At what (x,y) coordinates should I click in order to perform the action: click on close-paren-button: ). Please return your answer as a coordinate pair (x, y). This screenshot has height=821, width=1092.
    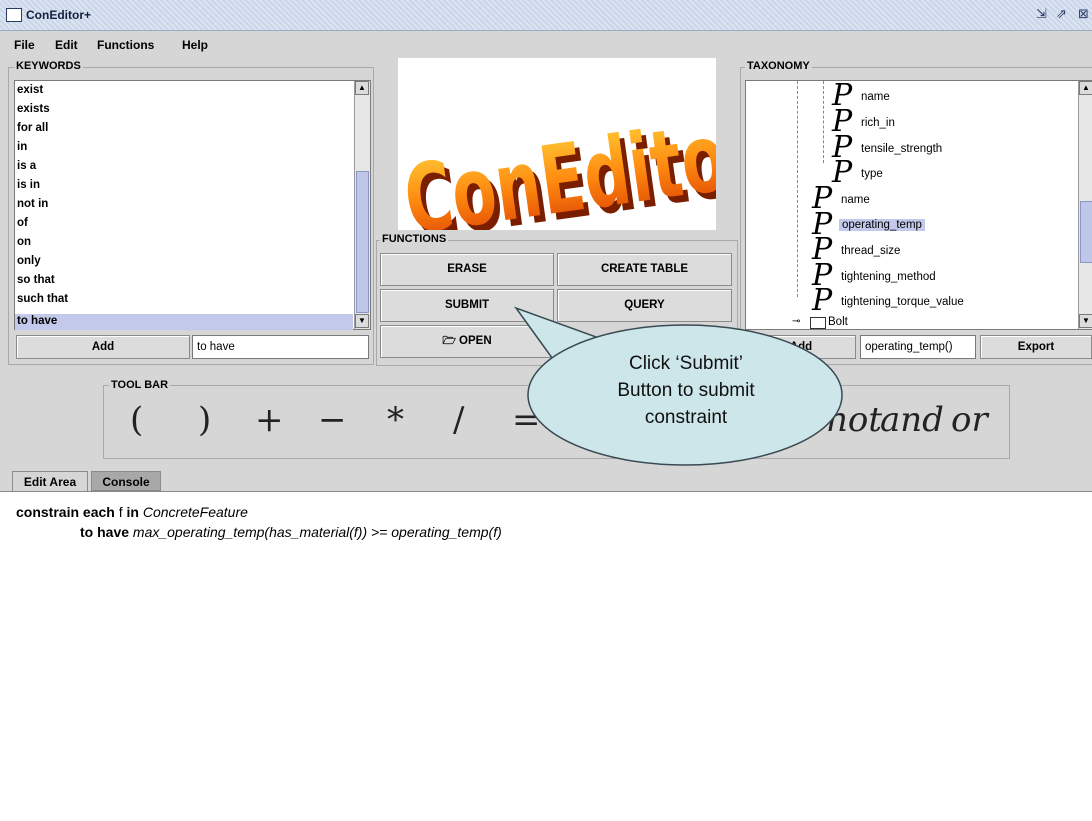
    Looking at the image, I should click on (204, 420).